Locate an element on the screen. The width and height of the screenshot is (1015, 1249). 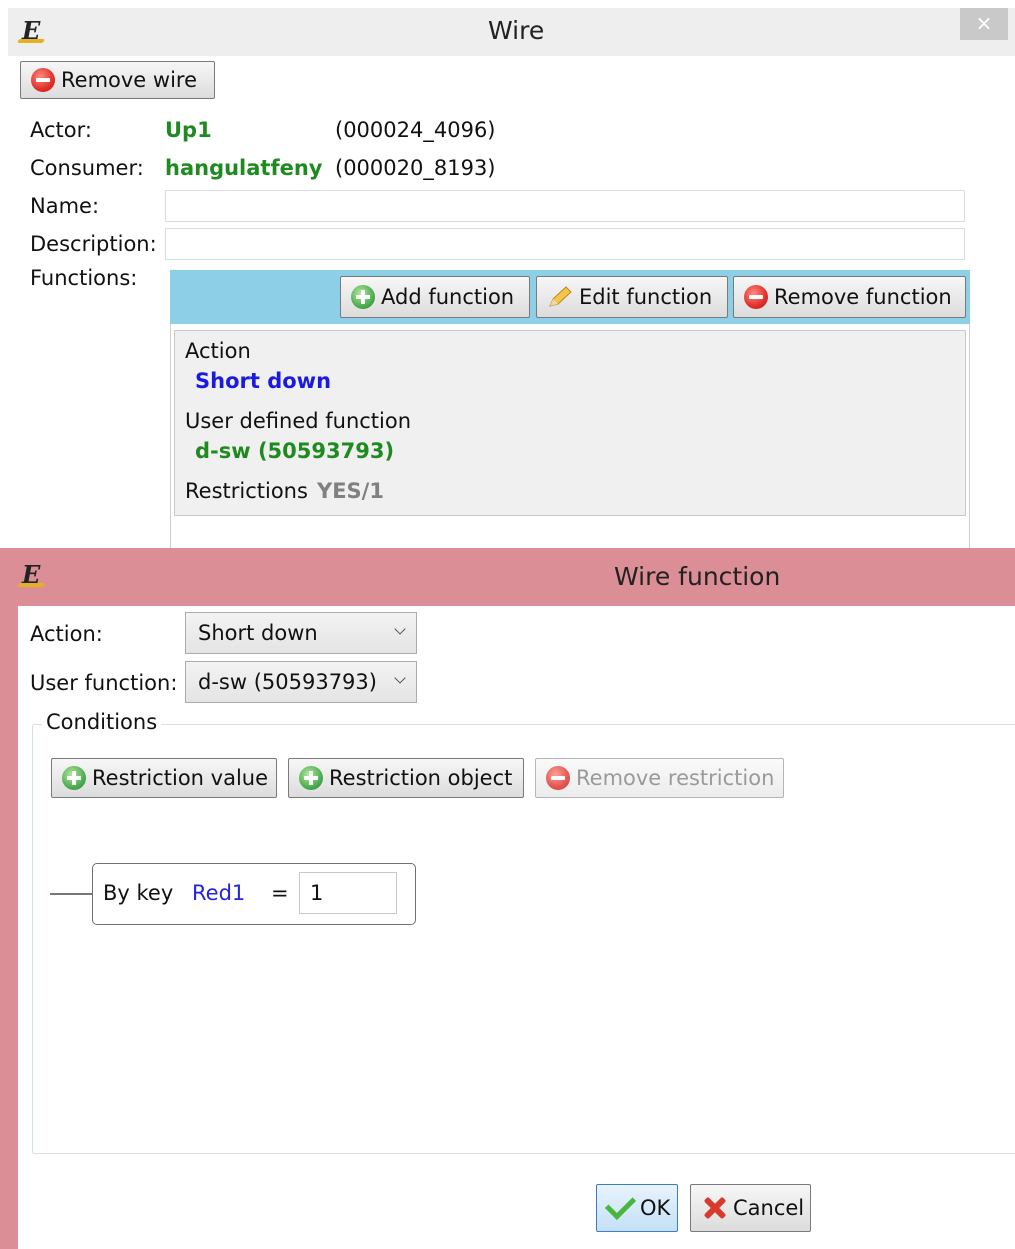
user-defined-caption: User defined function is located at coordinates (298, 421).